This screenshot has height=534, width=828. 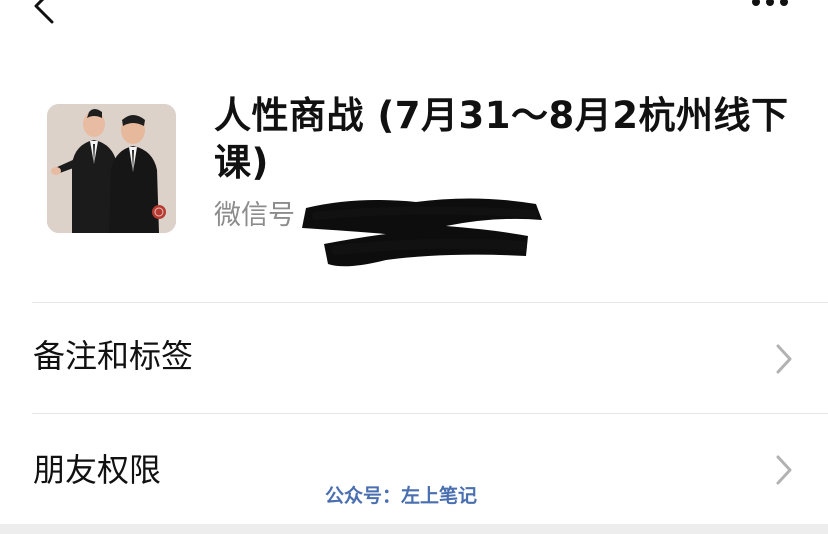 I want to click on section-separator, so click(x=414, y=529).